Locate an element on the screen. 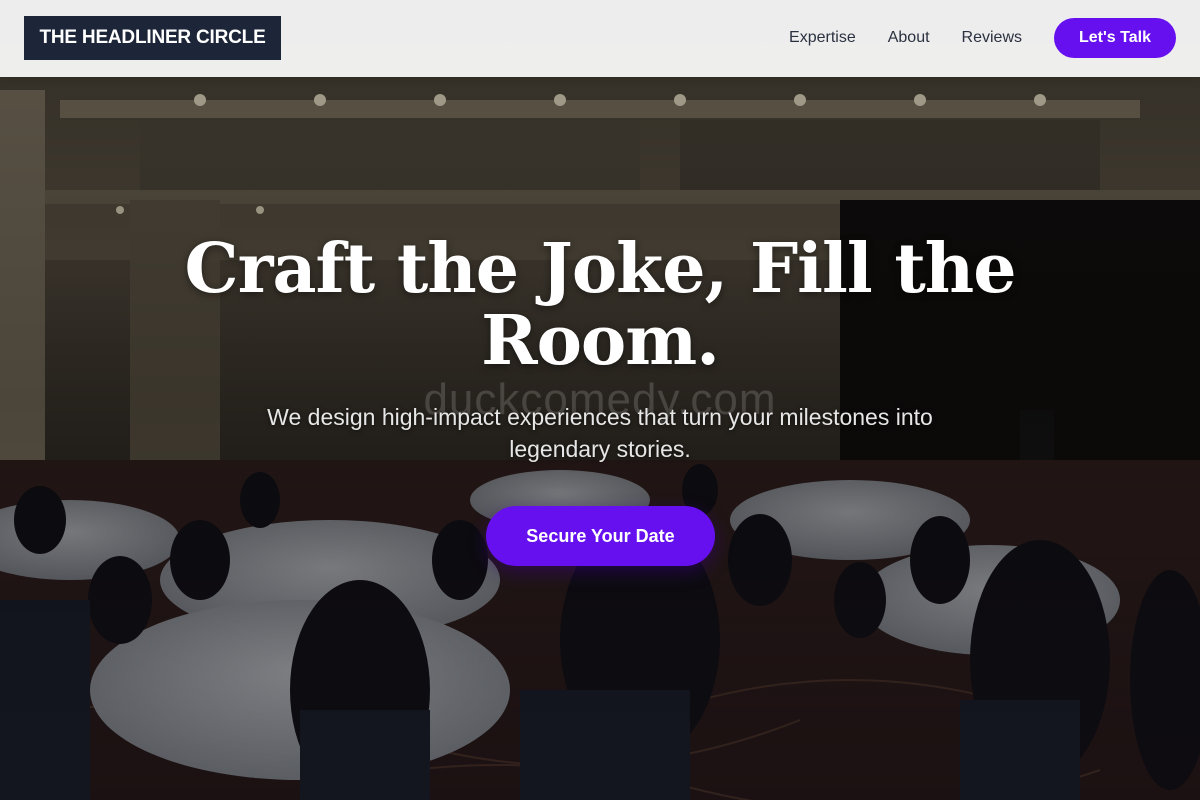 The height and width of the screenshot is (800, 1200). main-nav: Expertise About Reviews Let's Talk is located at coordinates (982, 38).